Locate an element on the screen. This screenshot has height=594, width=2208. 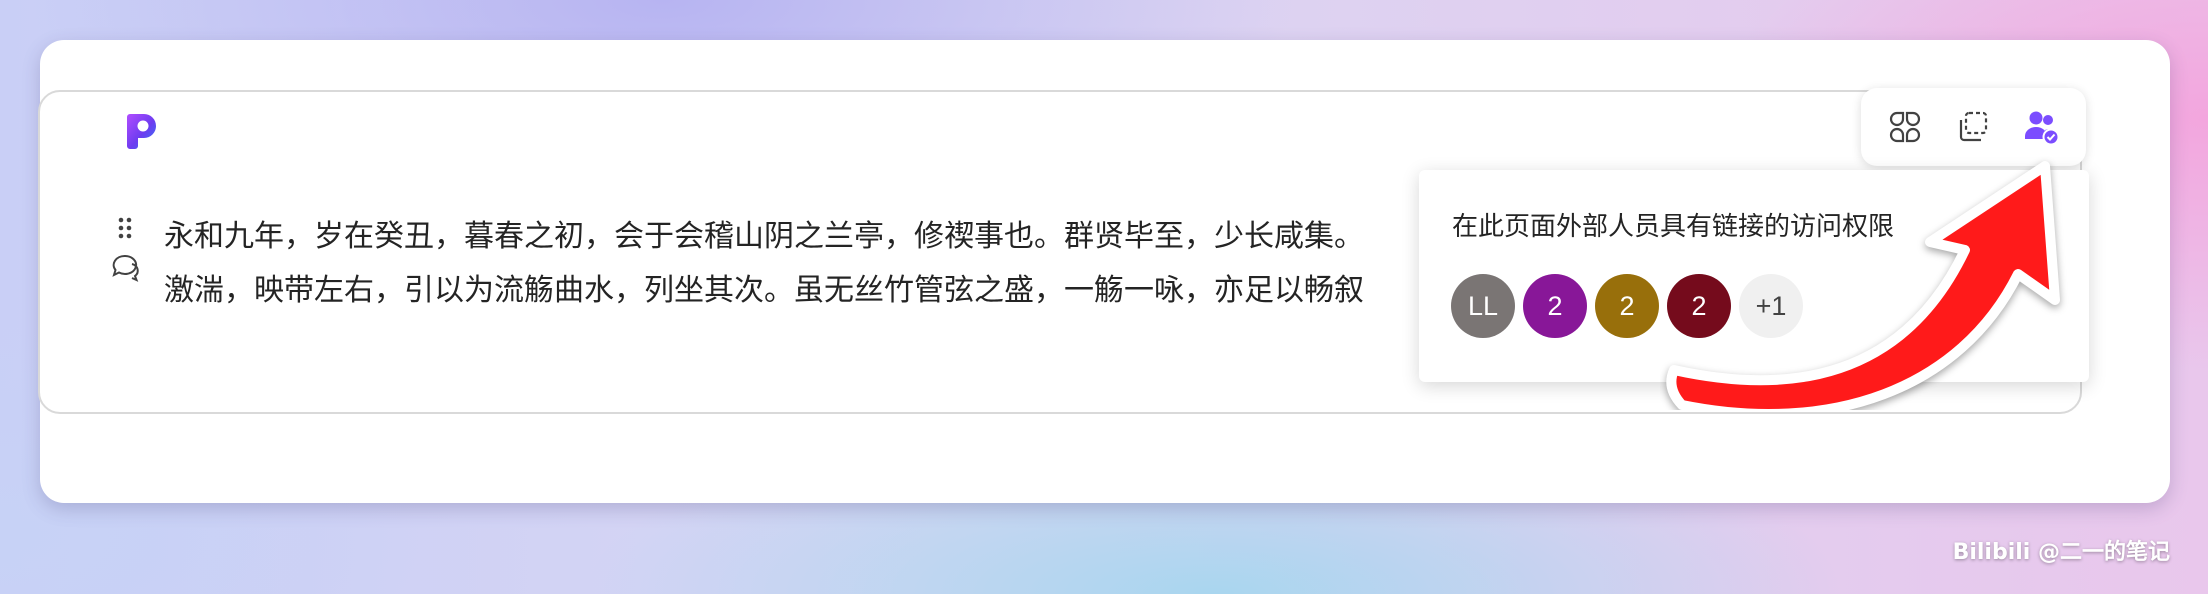
copy-component-icon is located at coordinates (1974, 126).